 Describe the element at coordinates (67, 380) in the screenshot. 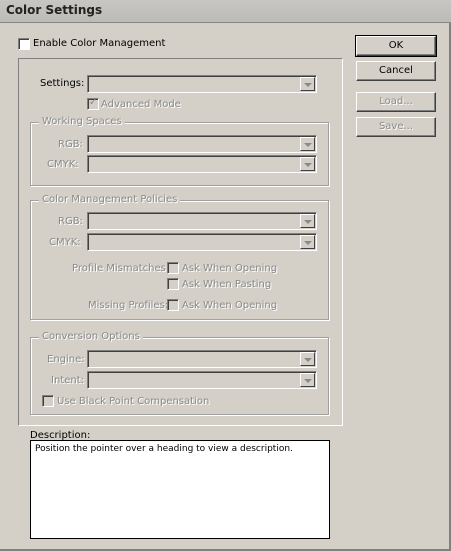

I see `intent-label: Intent:` at that location.